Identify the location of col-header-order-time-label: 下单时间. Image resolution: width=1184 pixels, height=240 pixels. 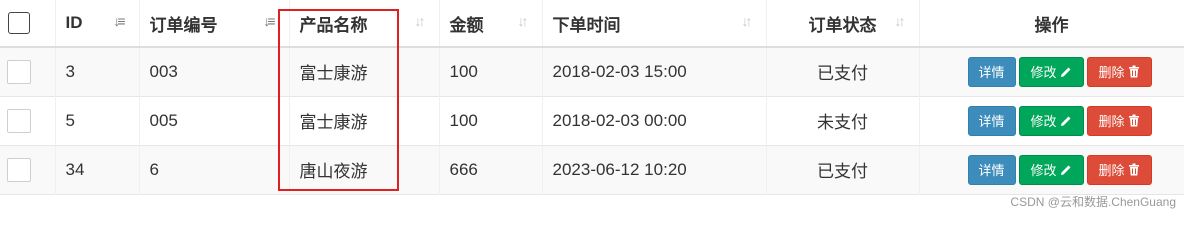
(586, 25).